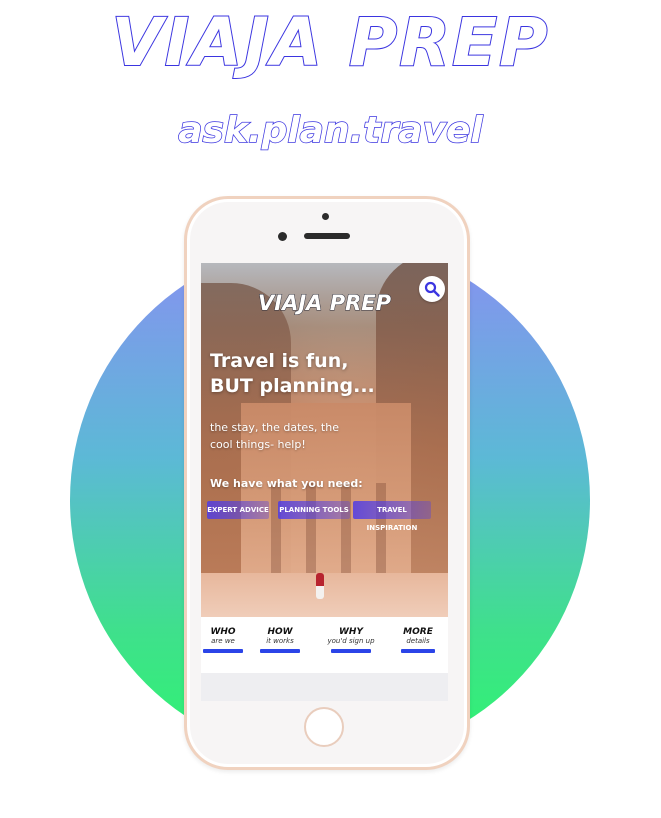  What do you see at coordinates (325, 216) in the screenshot?
I see `sensor-dot` at bounding box center [325, 216].